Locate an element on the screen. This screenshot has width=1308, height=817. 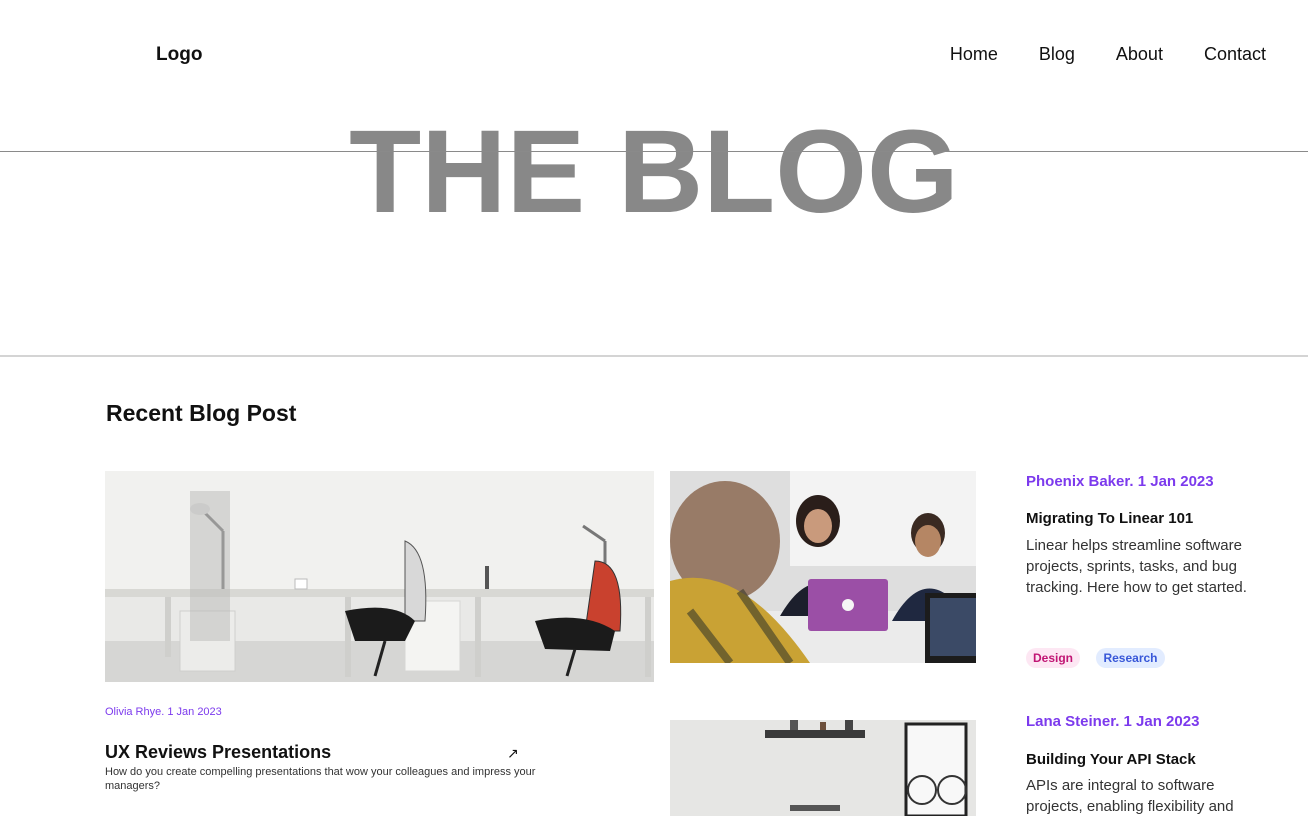
hero-divider-top is located at coordinates (654, 151).